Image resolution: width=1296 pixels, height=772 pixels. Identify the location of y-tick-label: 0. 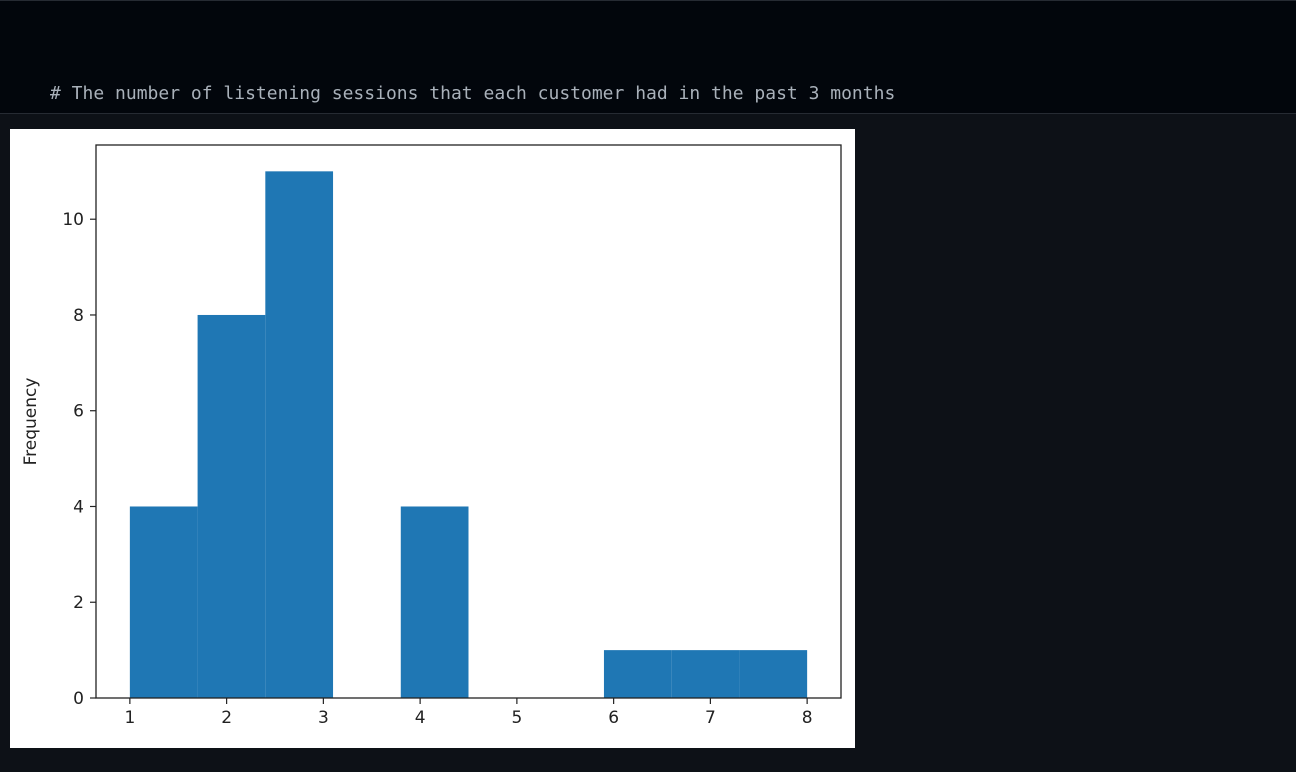
(78, 699).